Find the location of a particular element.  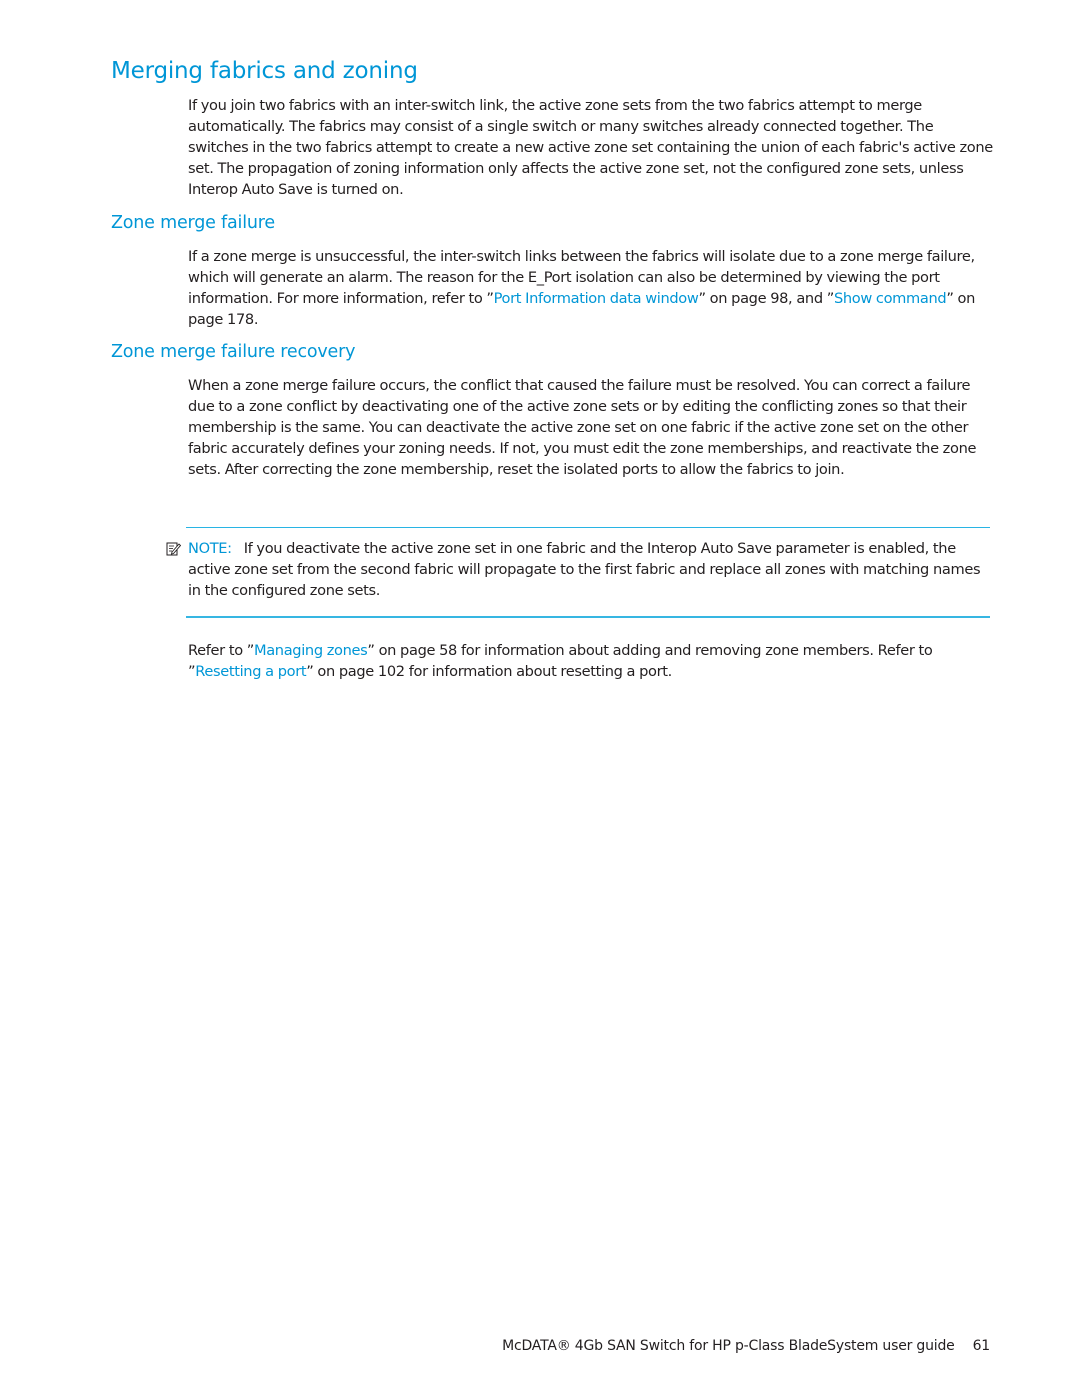

paragraph-text: ” on page 98, and ” is located at coordinates (766, 298).